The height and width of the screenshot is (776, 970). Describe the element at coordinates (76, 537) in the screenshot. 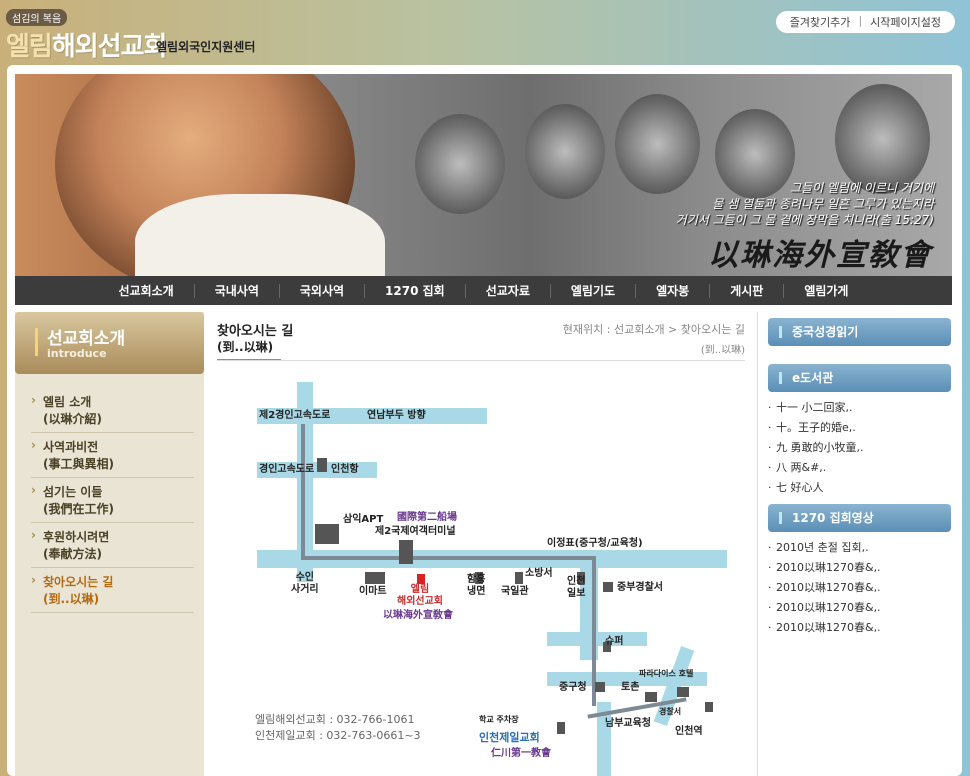

I see `sidebar-item-label: 후원하시려면` at that location.